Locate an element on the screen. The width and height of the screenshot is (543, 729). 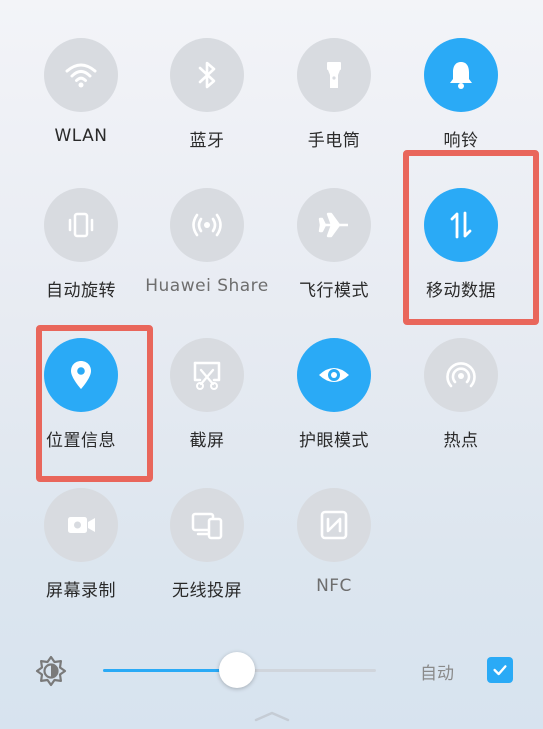
tile-label-bluetooth: 蓝牙 is located at coordinates (207, 141).